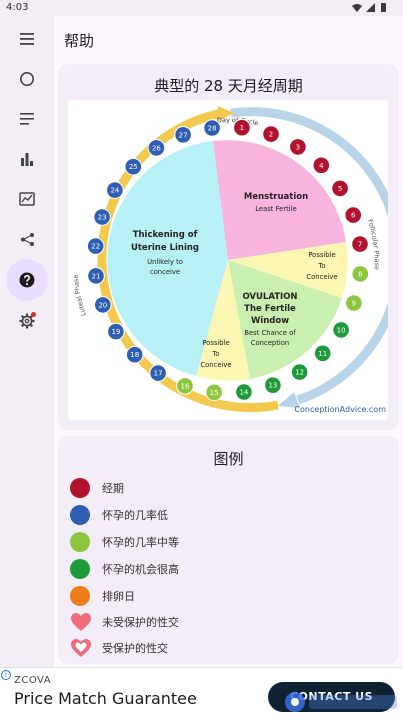 Image resolution: width=403 pixels, height=720 pixels. Describe the element at coordinates (80, 596) in the screenshot. I see `ovulation-dot-icon` at that location.